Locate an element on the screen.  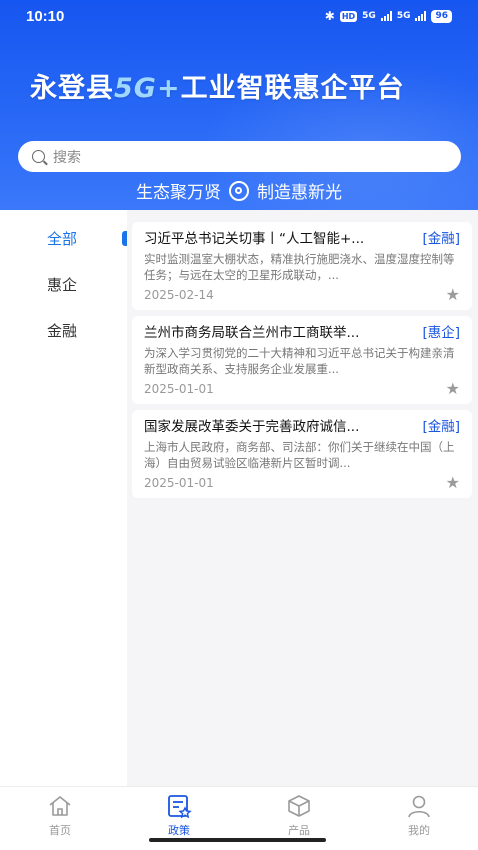
home-icon is located at coordinates (60, 806).